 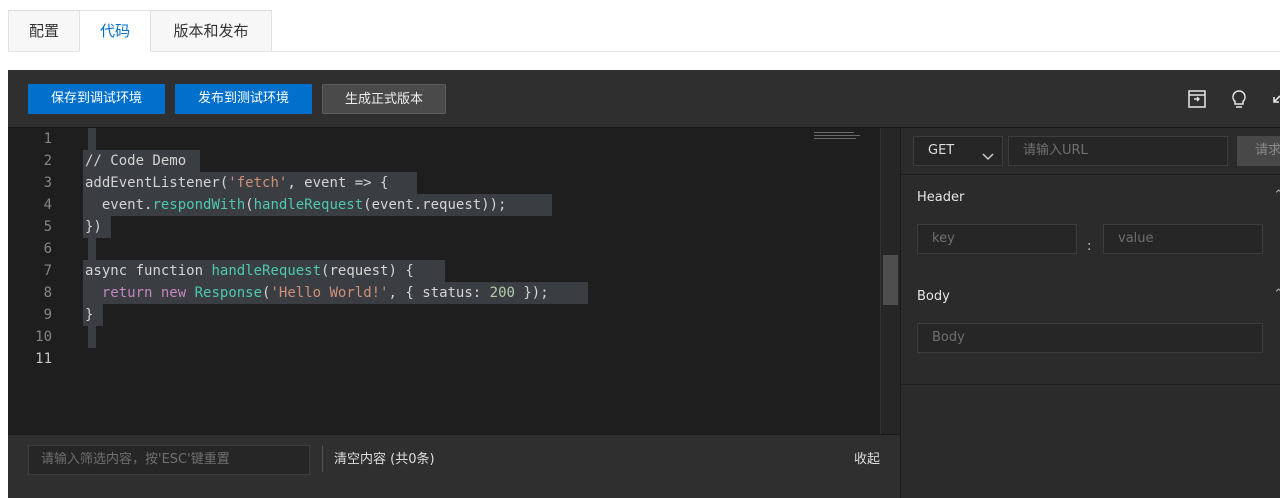 What do you see at coordinates (47, 227) in the screenshot?
I see `line-number: 5` at bounding box center [47, 227].